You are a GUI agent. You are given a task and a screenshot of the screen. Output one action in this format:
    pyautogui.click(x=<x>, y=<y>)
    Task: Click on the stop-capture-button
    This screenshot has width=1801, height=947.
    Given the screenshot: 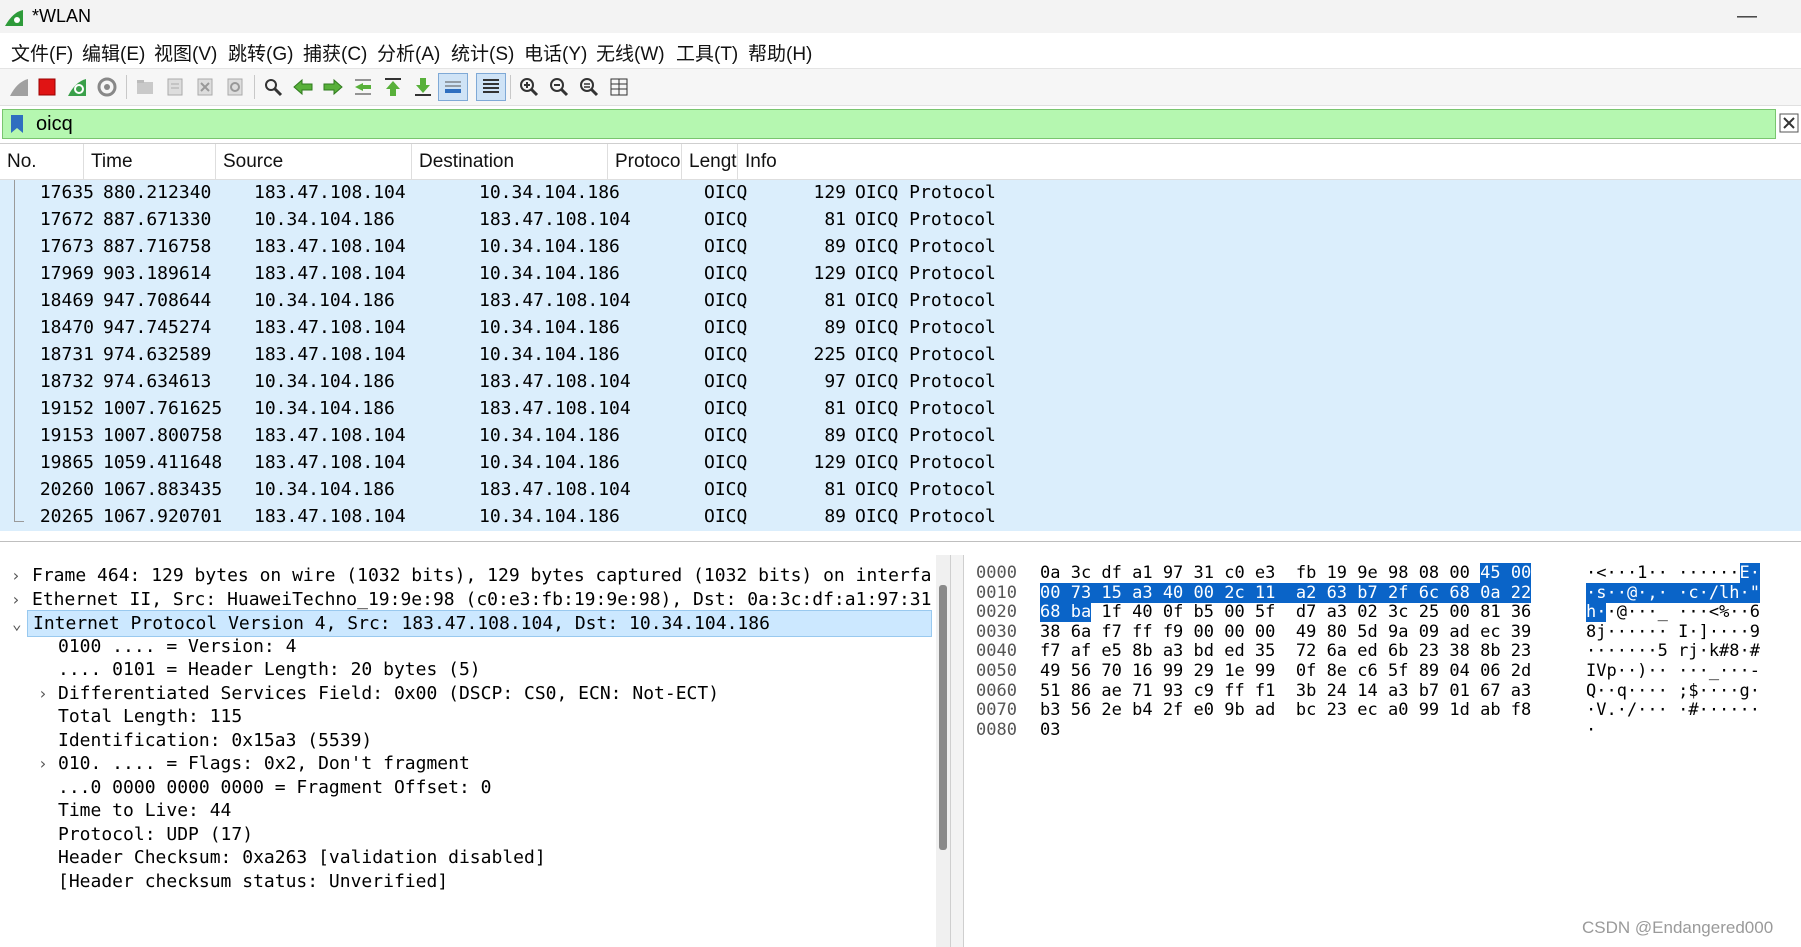 What is the action you would take?
    pyautogui.click(x=47, y=87)
    